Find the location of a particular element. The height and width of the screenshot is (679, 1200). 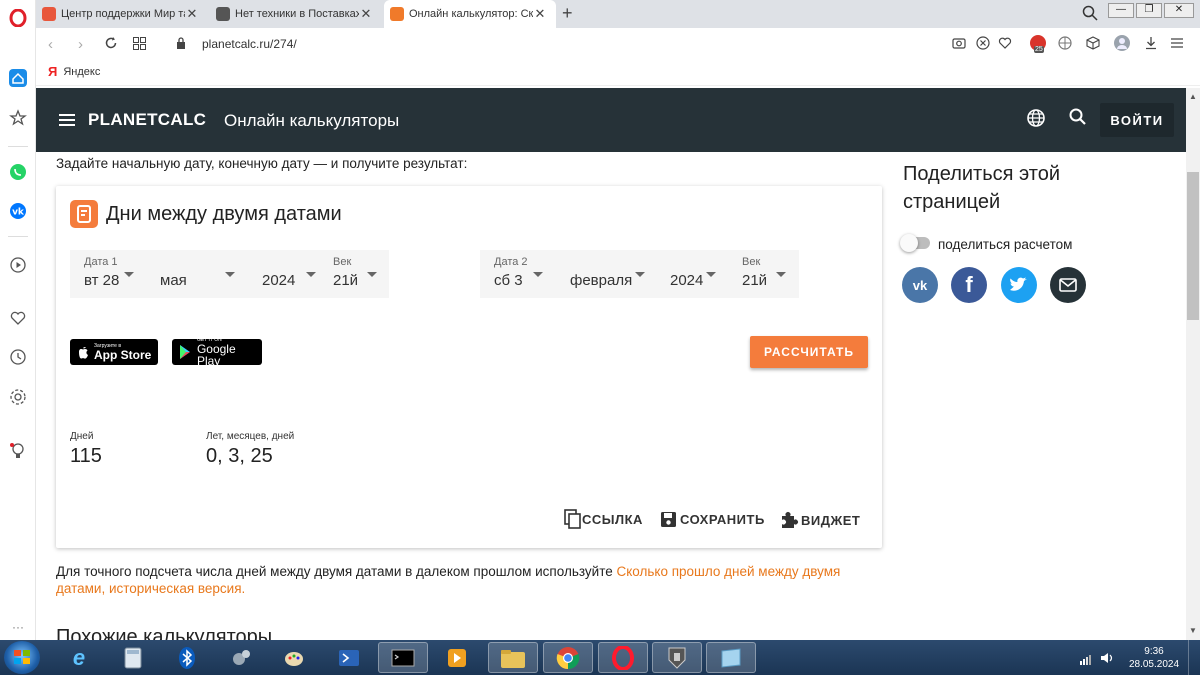

chrome-taskbar-icon is located at coordinates (568, 657).